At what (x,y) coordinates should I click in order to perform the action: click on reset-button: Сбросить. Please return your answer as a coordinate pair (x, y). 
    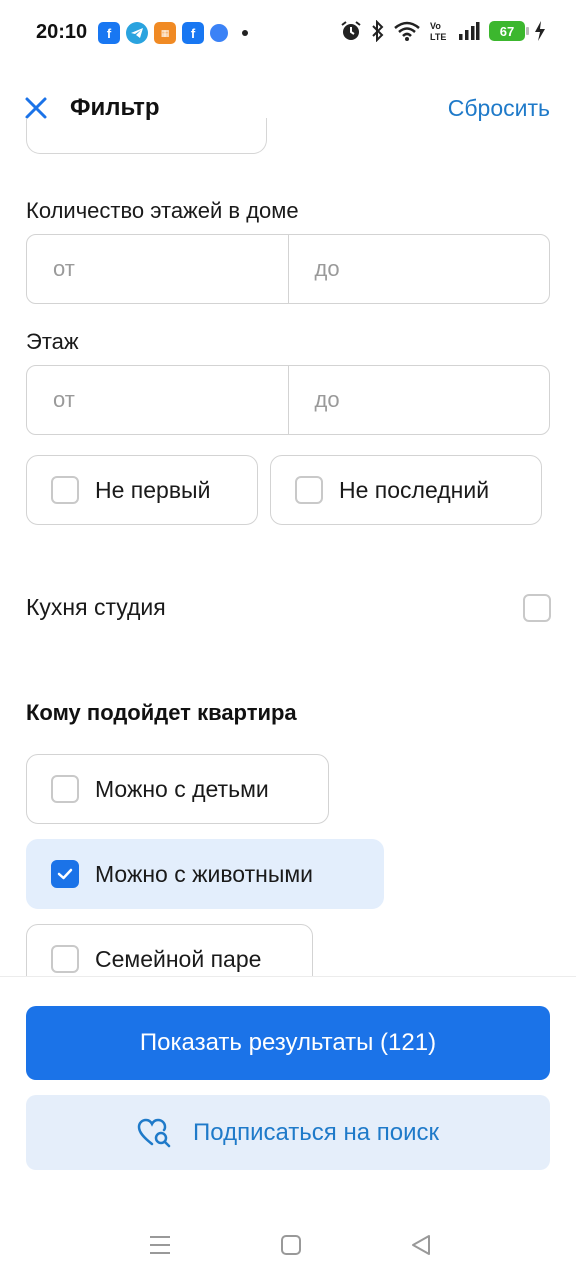
    Looking at the image, I should click on (499, 108).